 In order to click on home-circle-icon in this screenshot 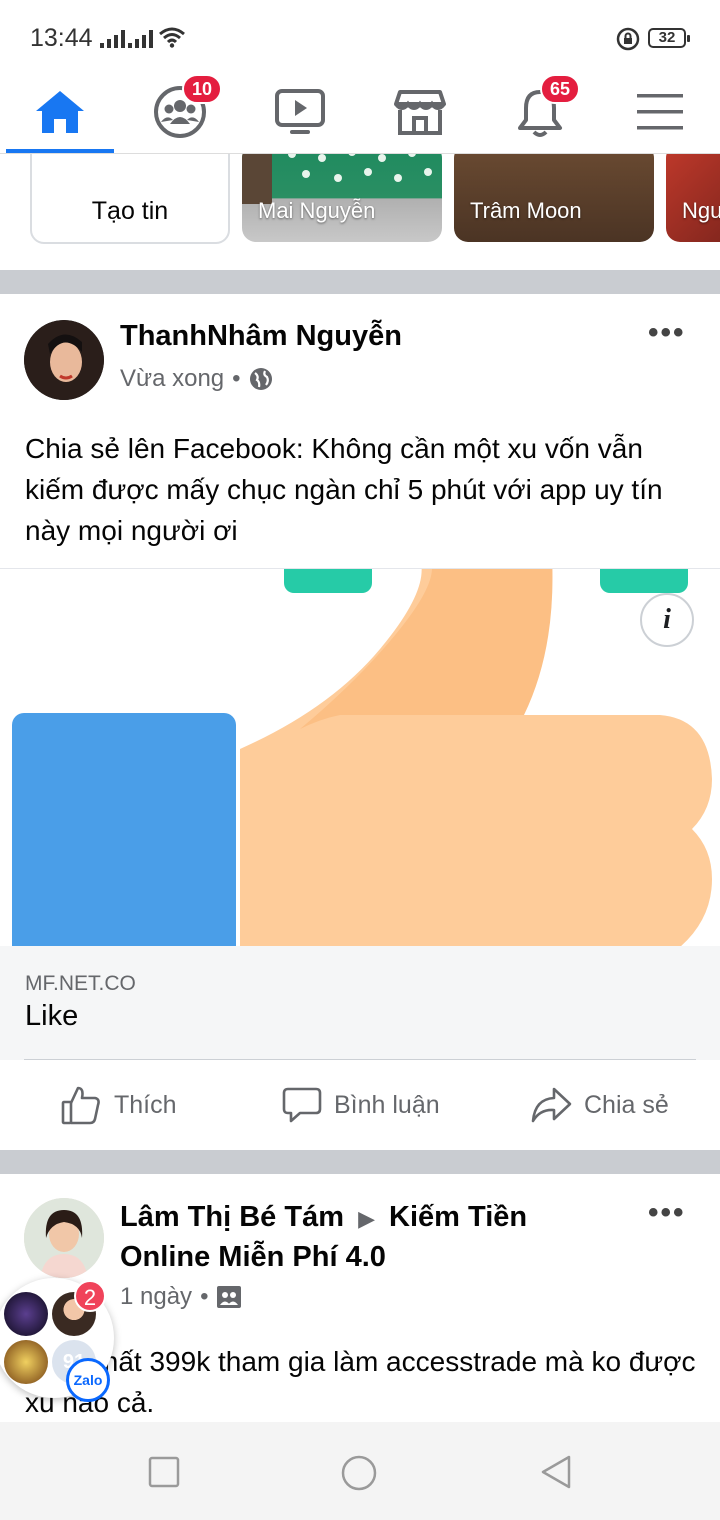, I will do `click(359, 1473)`.